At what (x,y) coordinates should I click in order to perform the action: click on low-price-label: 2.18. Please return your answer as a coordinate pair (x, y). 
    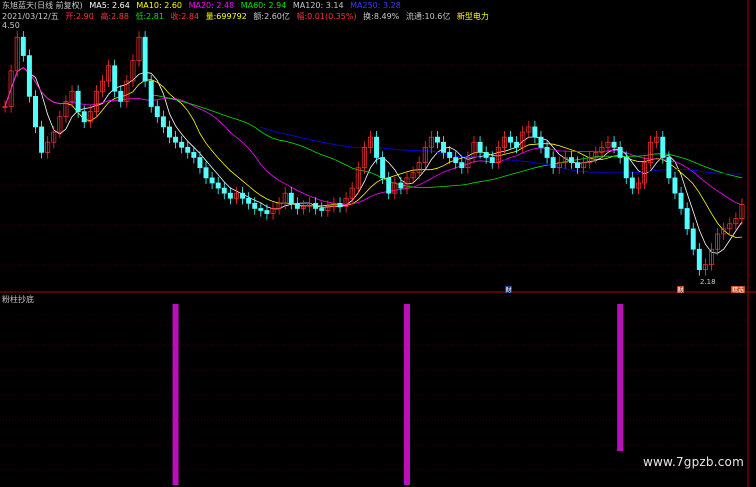
    Looking at the image, I should click on (708, 282).